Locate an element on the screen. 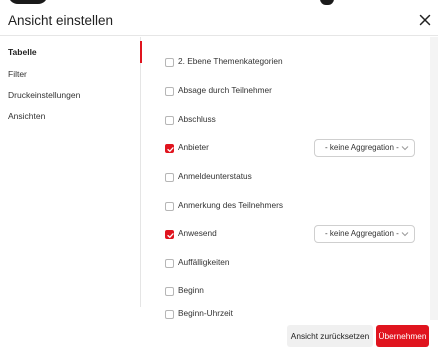 Image resolution: width=438 pixels, height=353 pixels. dialog-header: Ansicht einstellen is located at coordinates (219, 21).